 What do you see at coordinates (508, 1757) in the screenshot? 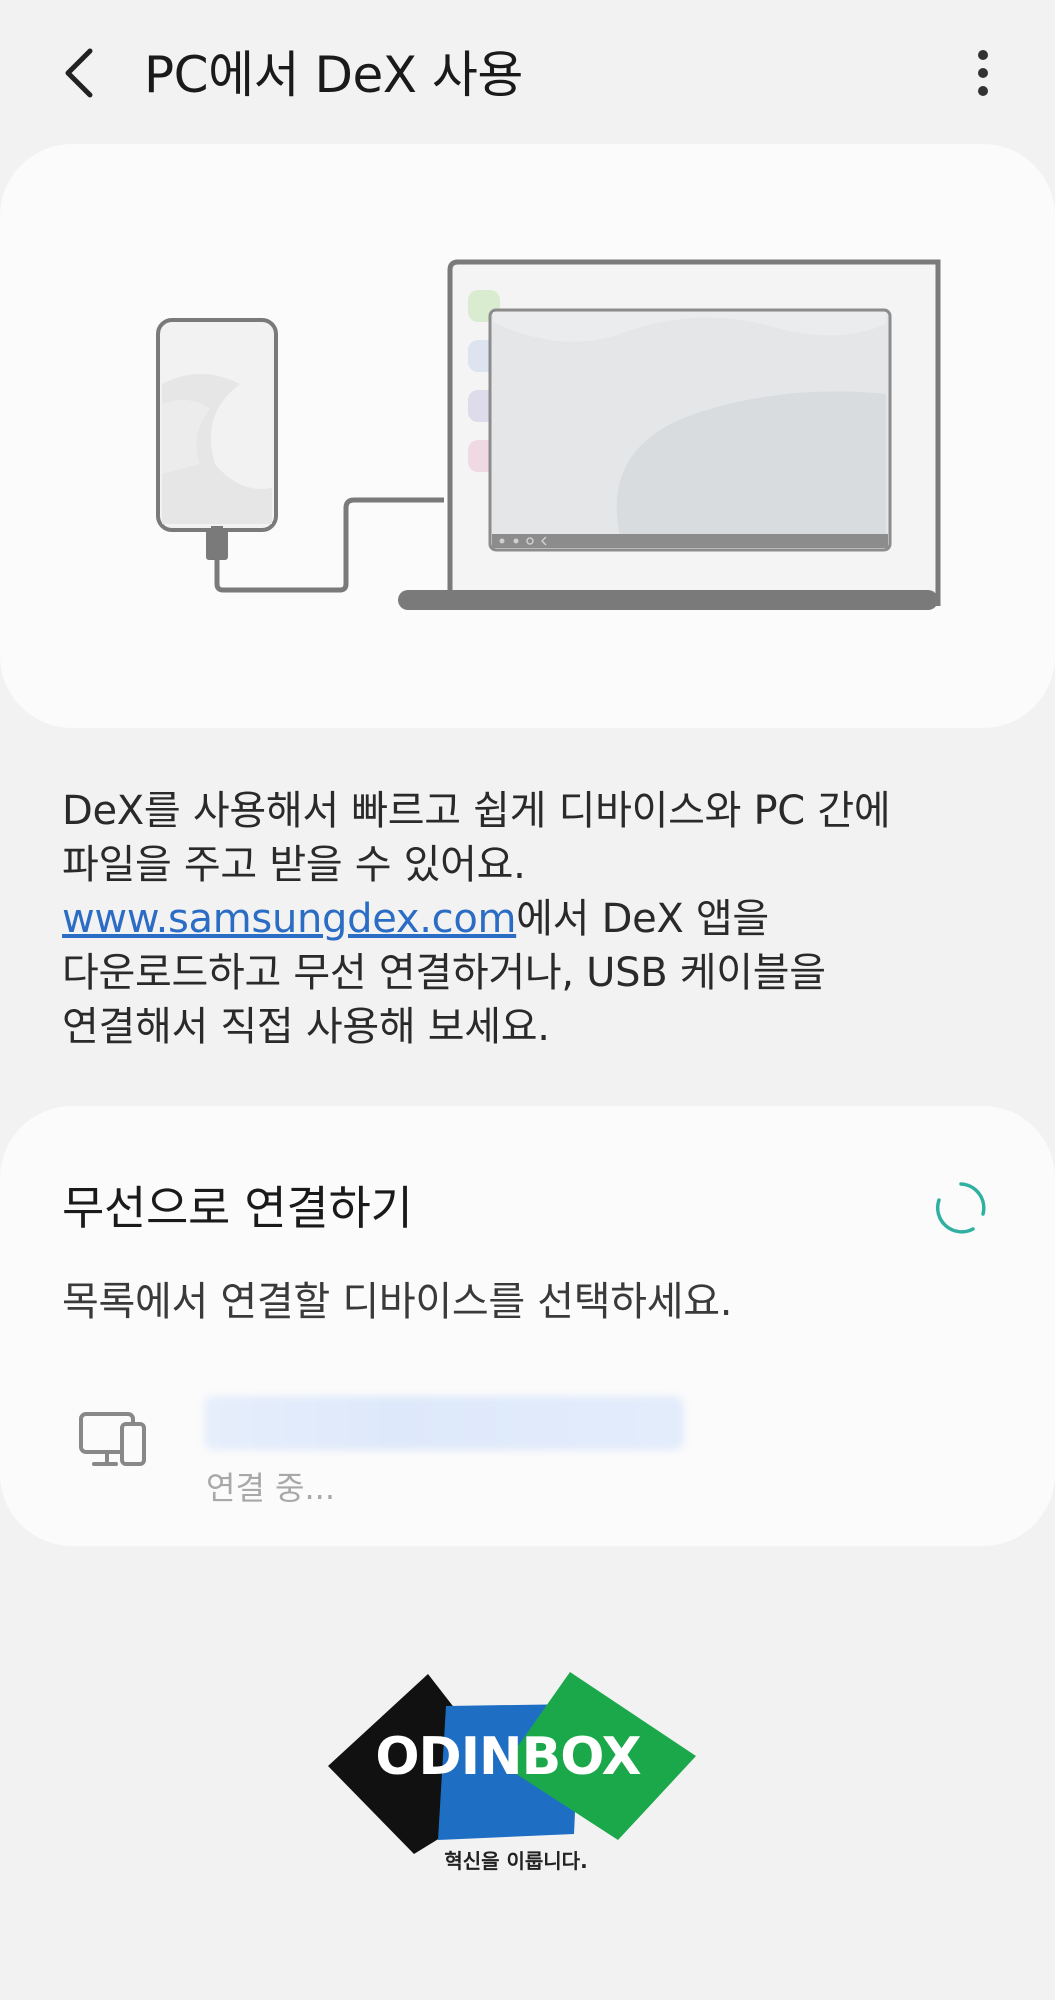
I see `svg-text: ODINBOX` at bounding box center [508, 1757].